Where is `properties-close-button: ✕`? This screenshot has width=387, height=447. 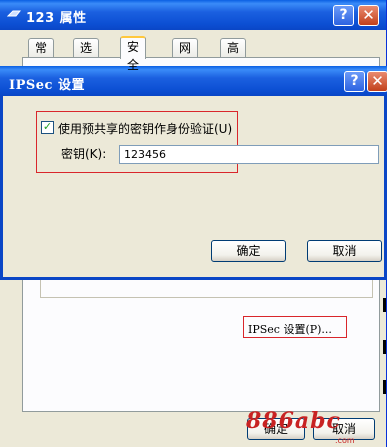
properties-close-button: ✕ is located at coordinates (368, 15).